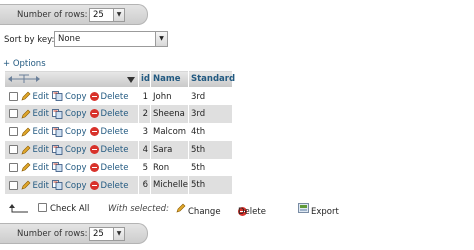 Image resolution: width=474 pixels, height=250 pixels. Describe the element at coordinates (114, 185) in the screenshot. I see `delete-label: Delete` at that location.